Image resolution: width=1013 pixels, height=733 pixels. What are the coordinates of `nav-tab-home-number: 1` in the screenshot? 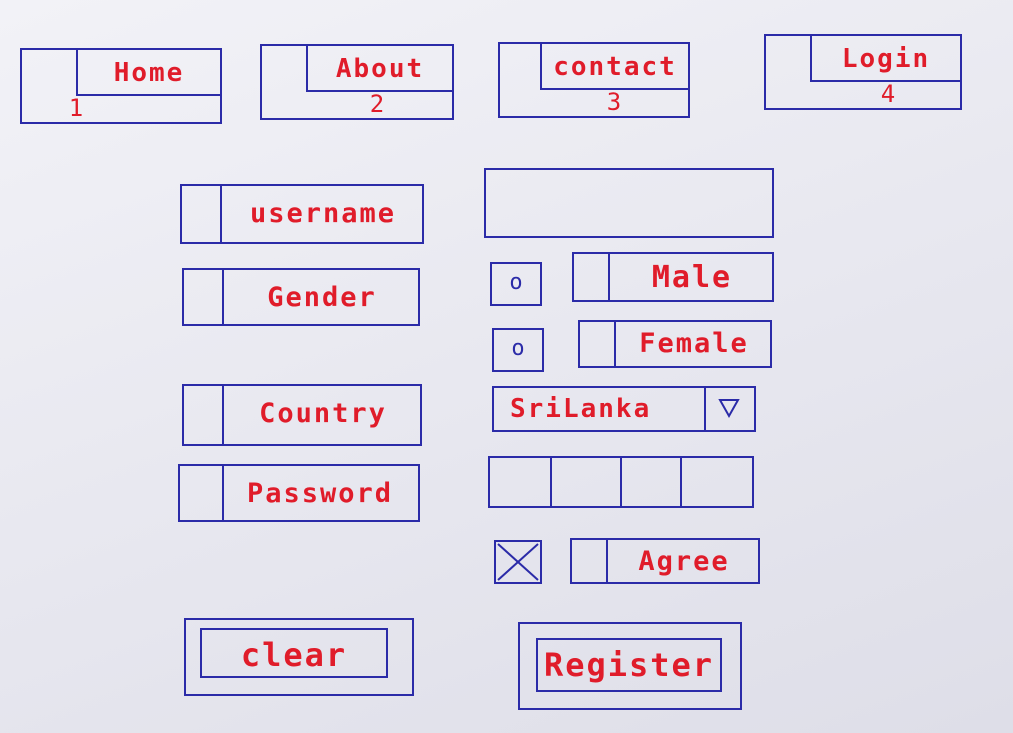 It's located at (76, 108).